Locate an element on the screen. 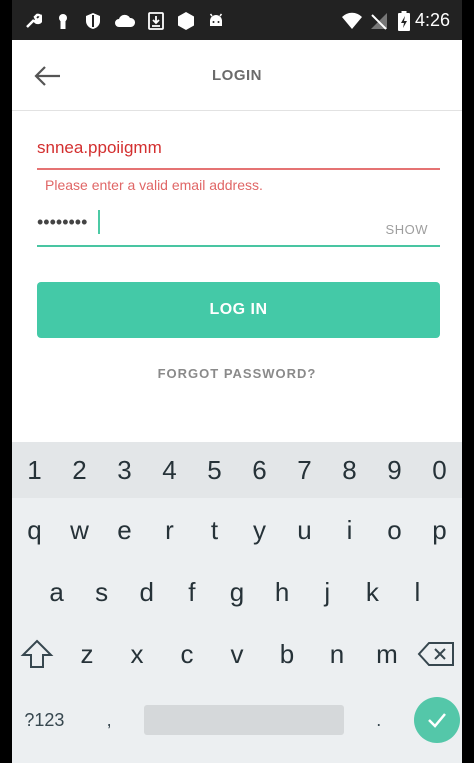 This screenshot has width=474, height=763. key-d: d is located at coordinates (147, 592).